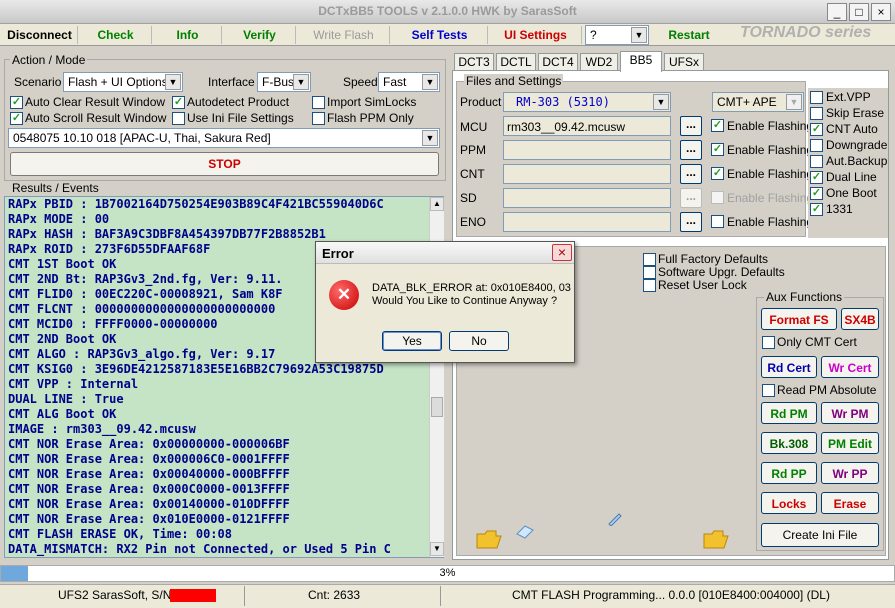  What do you see at coordinates (789, 413) in the screenshot?
I see `rd-pm-button: Rd PM` at bounding box center [789, 413].